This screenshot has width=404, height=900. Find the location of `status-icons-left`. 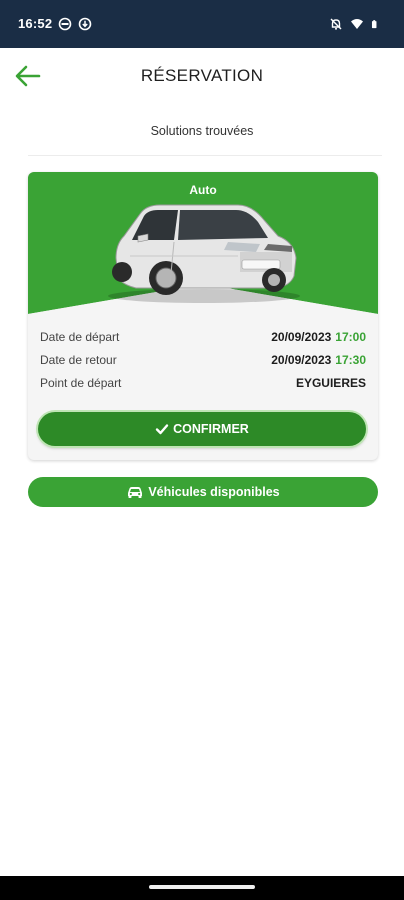

status-icons-left is located at coordinates (75, 24).